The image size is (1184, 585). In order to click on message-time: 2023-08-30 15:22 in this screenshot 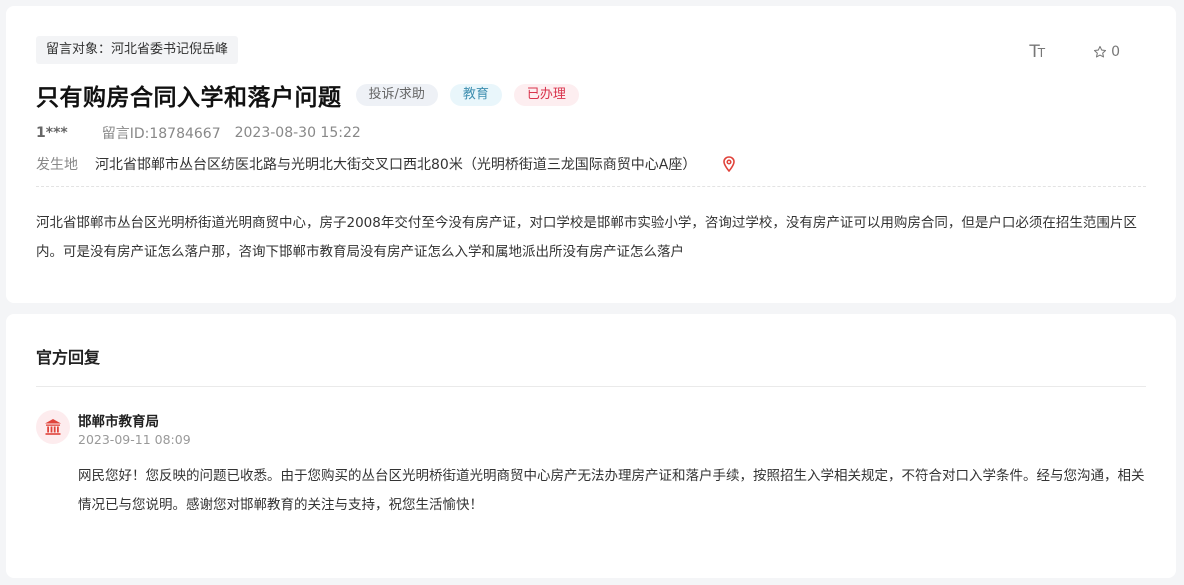, I will do `click(297, 133)`.